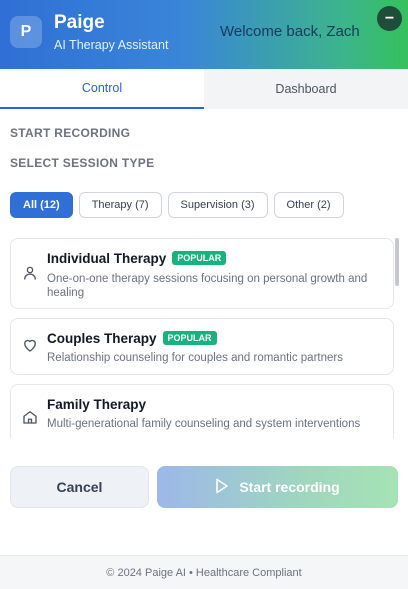 The height and width of the screenshot is (589, 408). I want to click on session-list-scrollbar, so click(397, 262).